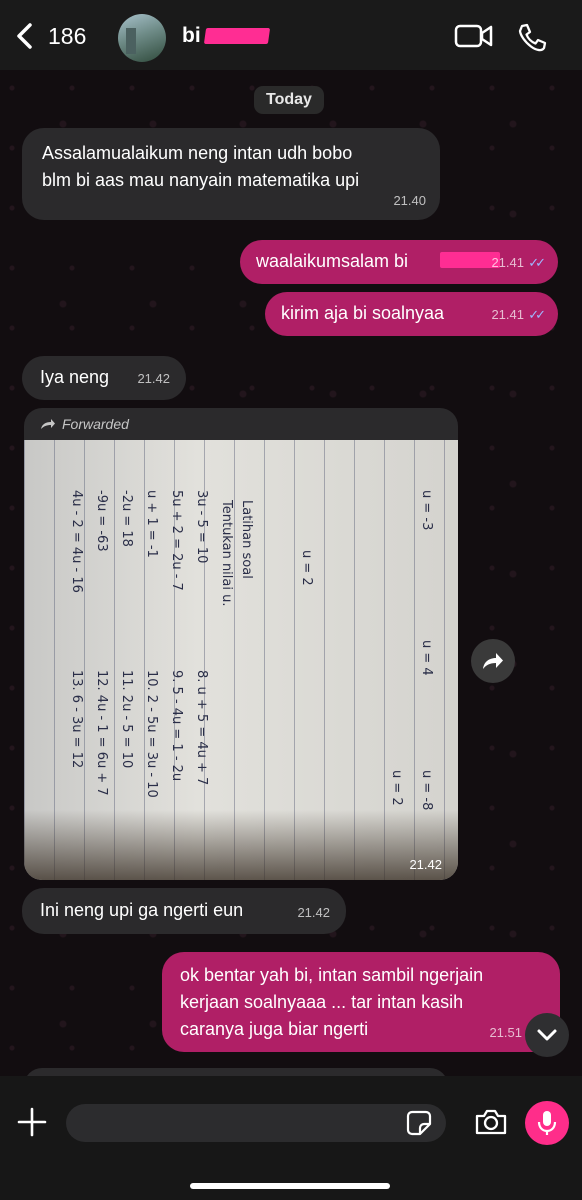  Describe the element at coordinates (290, 1186) in the screenshot. I see `home-indicator` at that location.